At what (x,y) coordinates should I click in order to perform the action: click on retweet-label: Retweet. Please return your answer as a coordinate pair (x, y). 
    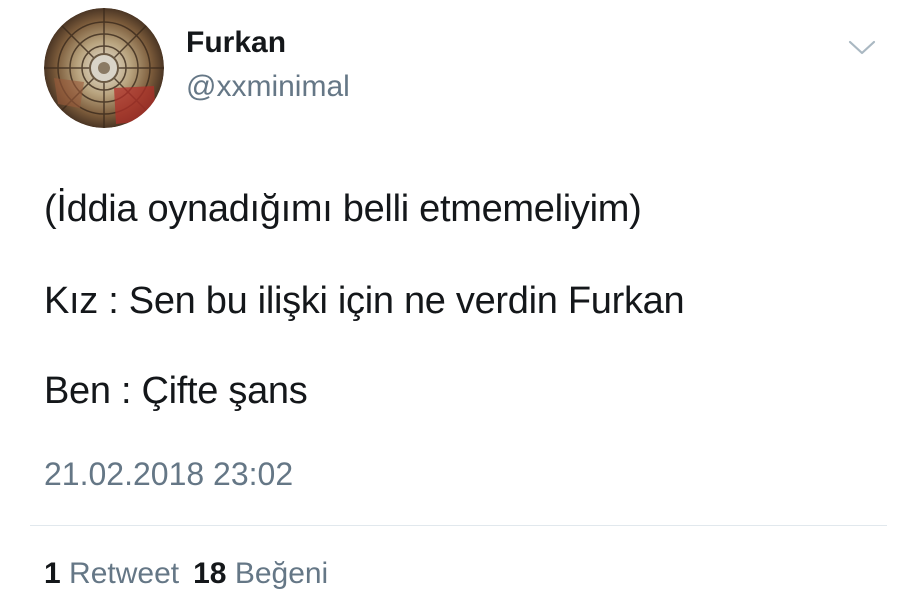
    Looking at the image, I should click on (124, 573).